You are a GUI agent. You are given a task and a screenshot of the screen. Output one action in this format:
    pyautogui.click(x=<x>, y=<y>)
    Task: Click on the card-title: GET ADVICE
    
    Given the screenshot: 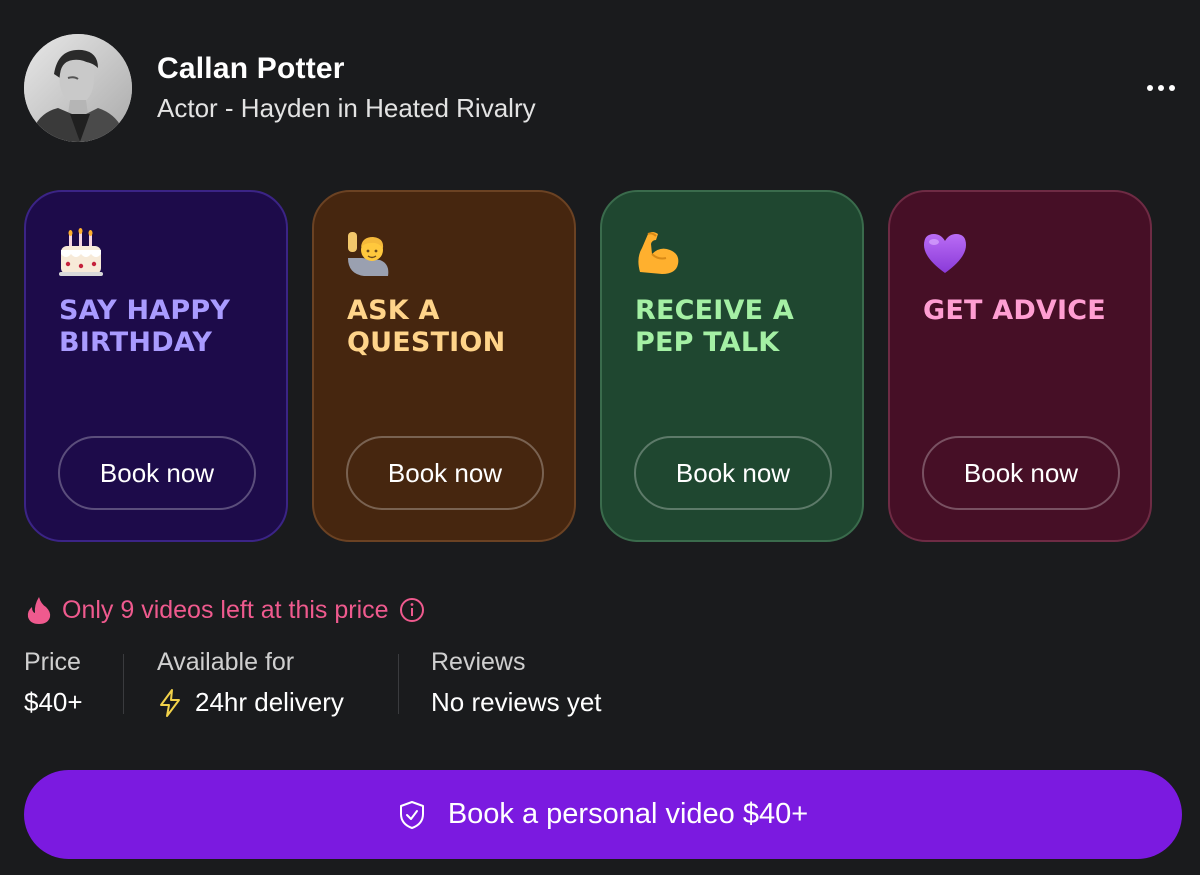 What is the action you would take?
    pyautogui.click(x=1014, y=310)
    